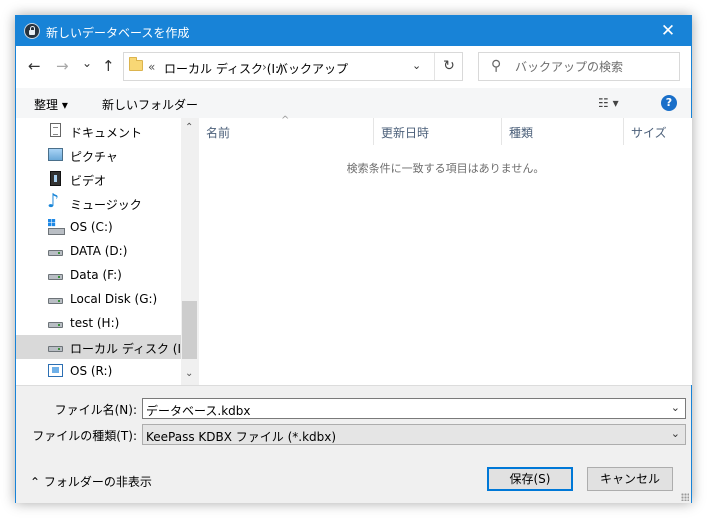 The image size is (708, 520). I want to click on column-header-label: 種類, so click(521, 133).